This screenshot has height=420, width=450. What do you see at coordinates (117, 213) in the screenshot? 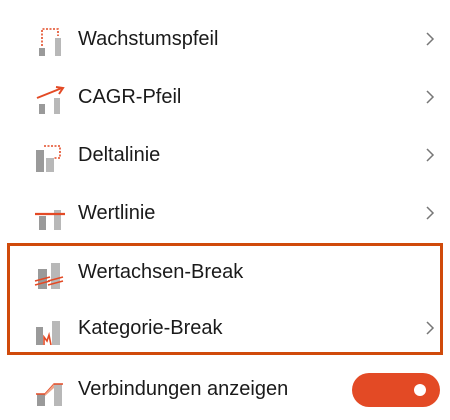
I see `menu-item-label: Wertlinie` at bounding box center [117, 213].